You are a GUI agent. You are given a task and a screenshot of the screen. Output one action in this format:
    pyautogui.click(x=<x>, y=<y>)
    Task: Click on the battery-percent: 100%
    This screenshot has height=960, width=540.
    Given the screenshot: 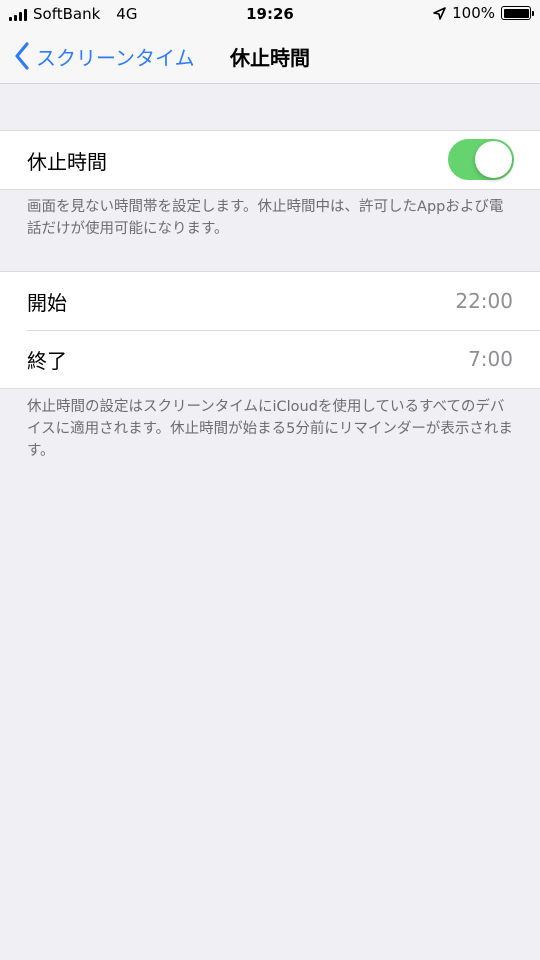 What is the action you would take?
    pyautogui.click(x=473, y=13)
    